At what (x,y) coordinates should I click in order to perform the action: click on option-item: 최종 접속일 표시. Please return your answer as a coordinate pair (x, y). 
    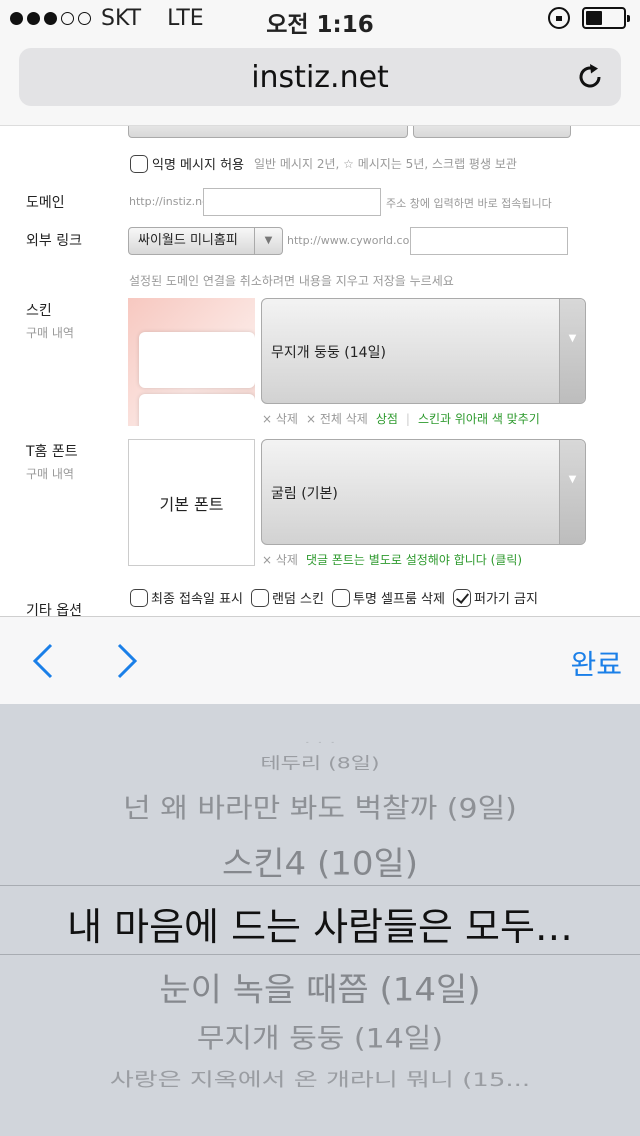
    Looking at the image, I should click on (186, 597).